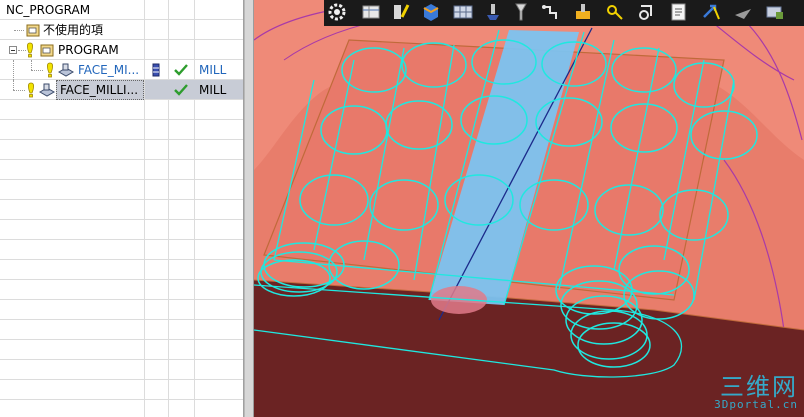 The image size is (804, 417). What do you see at coordinates (463, 12) in the screenshot?
I see `grid-icon` at bounding box center [463, 12].